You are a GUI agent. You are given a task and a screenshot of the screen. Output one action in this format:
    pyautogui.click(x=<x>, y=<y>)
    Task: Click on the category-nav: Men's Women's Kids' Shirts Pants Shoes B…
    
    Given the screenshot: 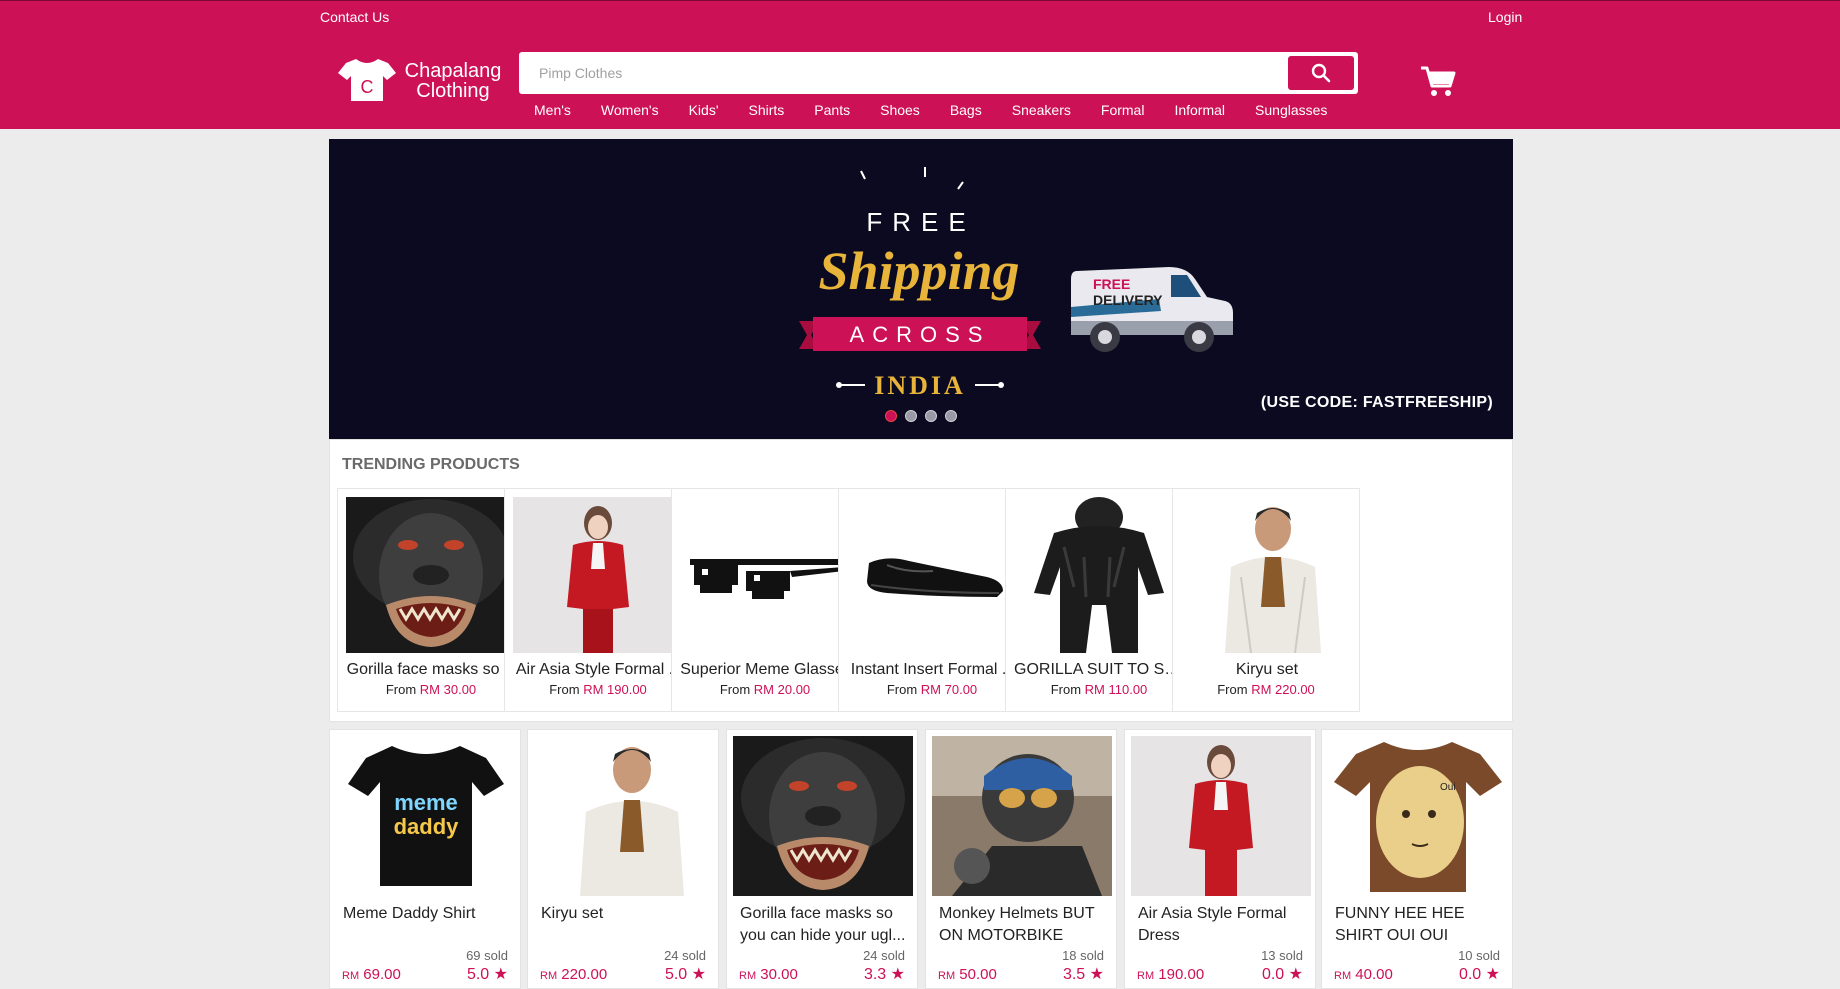 What is the action you would take?
    pyautogui.click(x=930, y=110)
    